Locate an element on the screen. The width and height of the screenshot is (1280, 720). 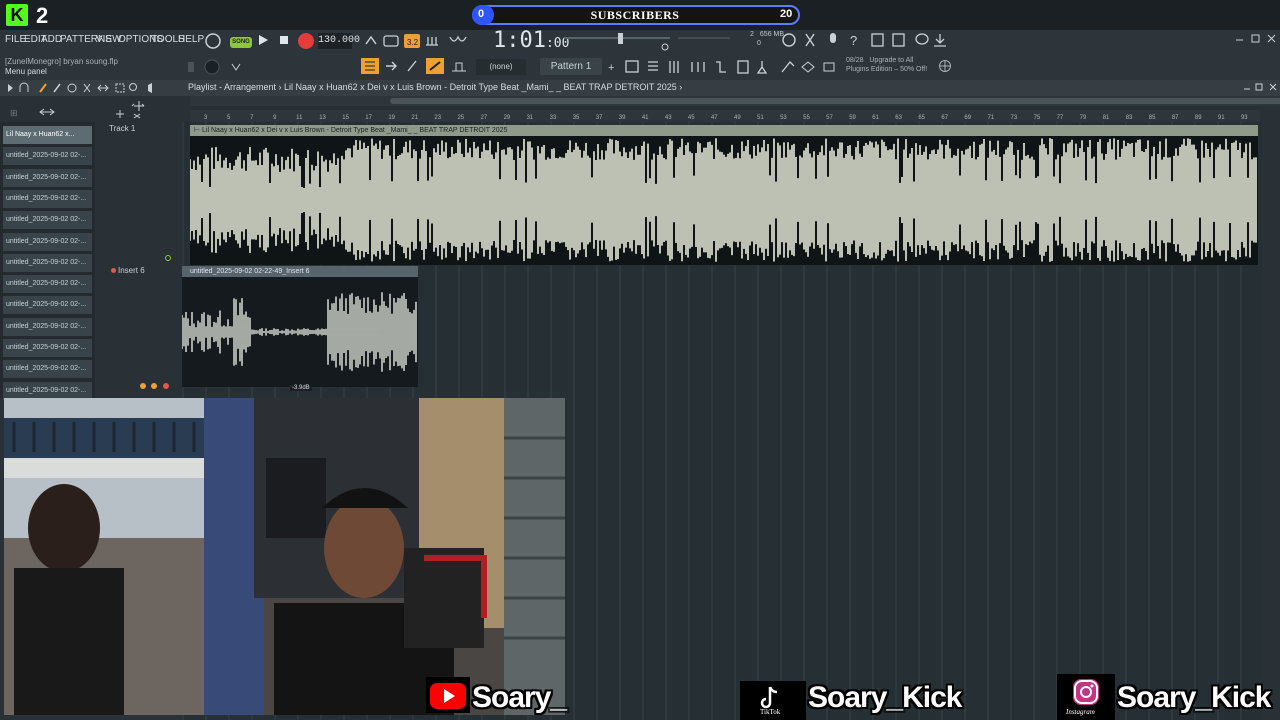
track-control-icons is located at coordinates (156, 386).